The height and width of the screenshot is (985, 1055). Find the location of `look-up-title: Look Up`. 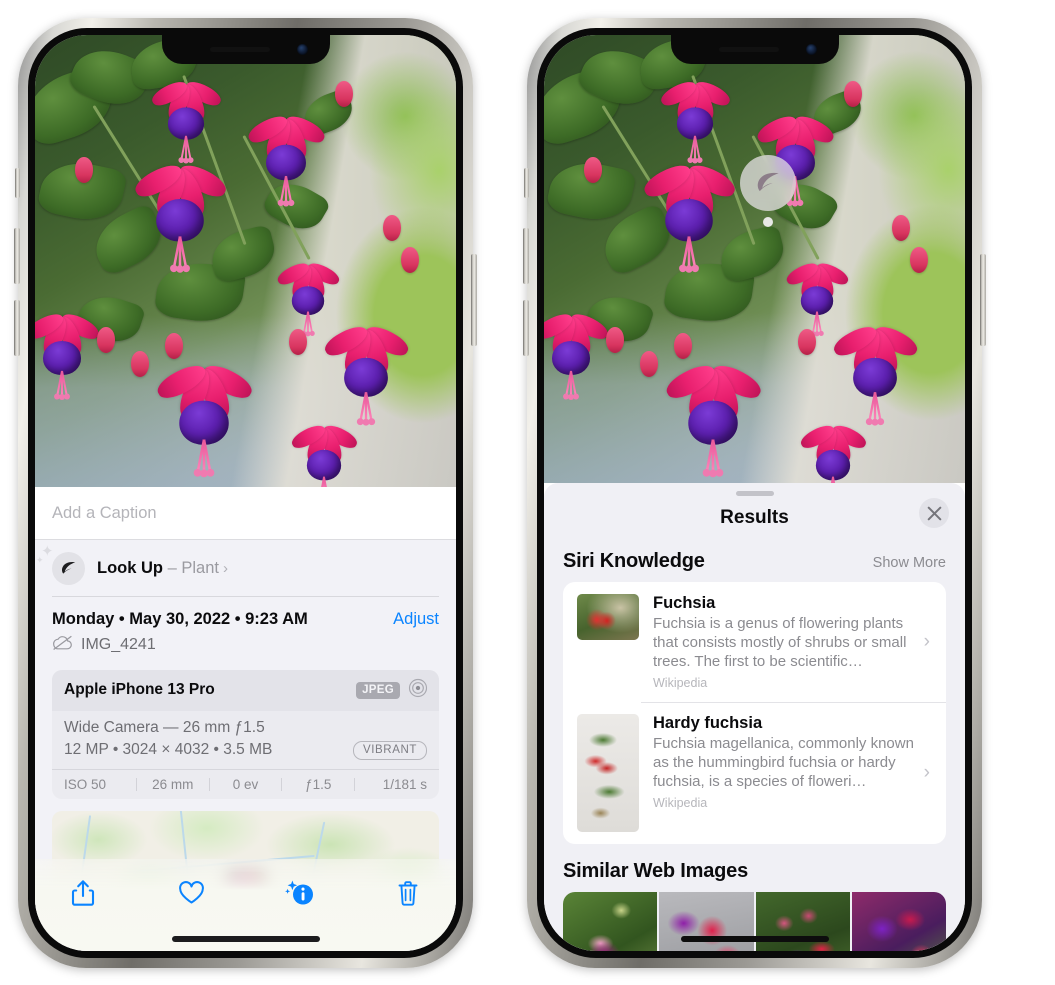

look-up-title: Look Up is located at coordinates (130, 567).